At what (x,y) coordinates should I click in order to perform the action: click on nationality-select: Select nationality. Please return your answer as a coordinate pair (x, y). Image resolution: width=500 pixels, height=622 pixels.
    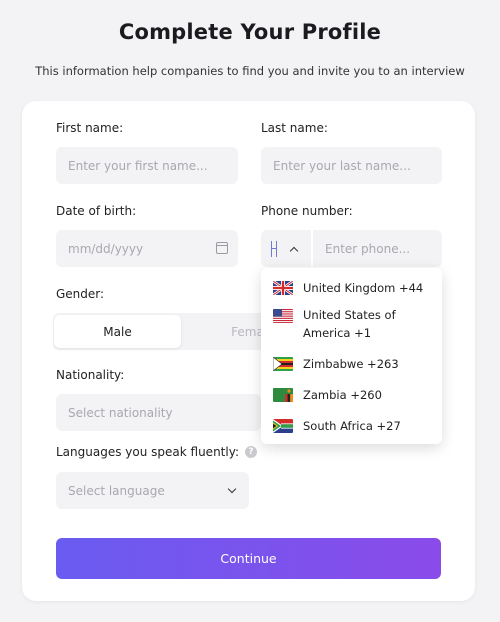
    Looking at the image, I should click on (158, 412).